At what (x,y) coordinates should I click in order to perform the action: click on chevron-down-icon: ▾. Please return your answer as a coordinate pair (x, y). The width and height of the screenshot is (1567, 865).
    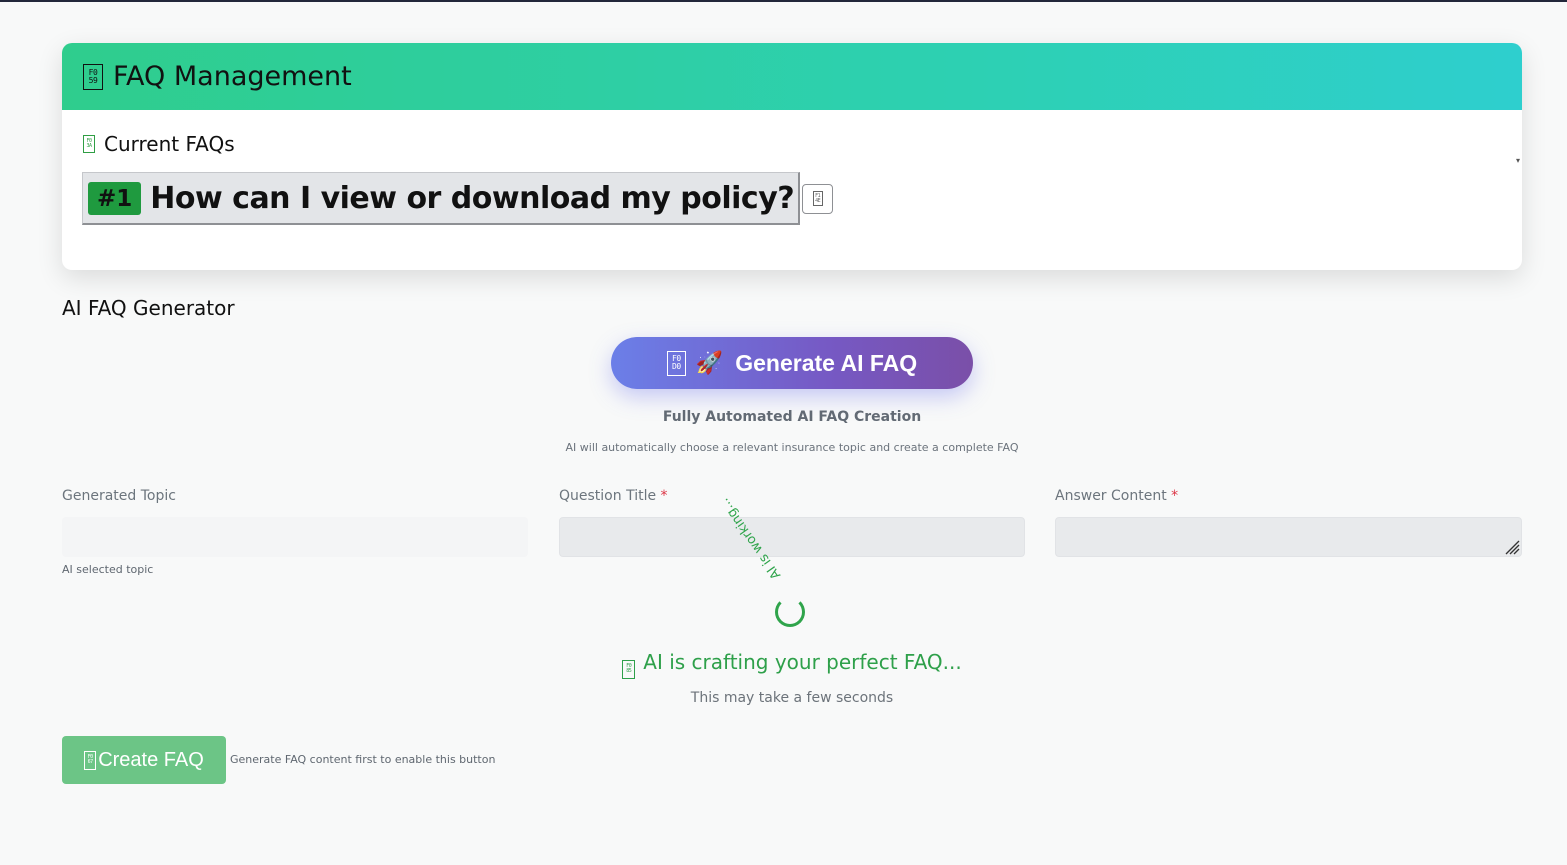
    Looking at the image, I should click on (1518, 160).